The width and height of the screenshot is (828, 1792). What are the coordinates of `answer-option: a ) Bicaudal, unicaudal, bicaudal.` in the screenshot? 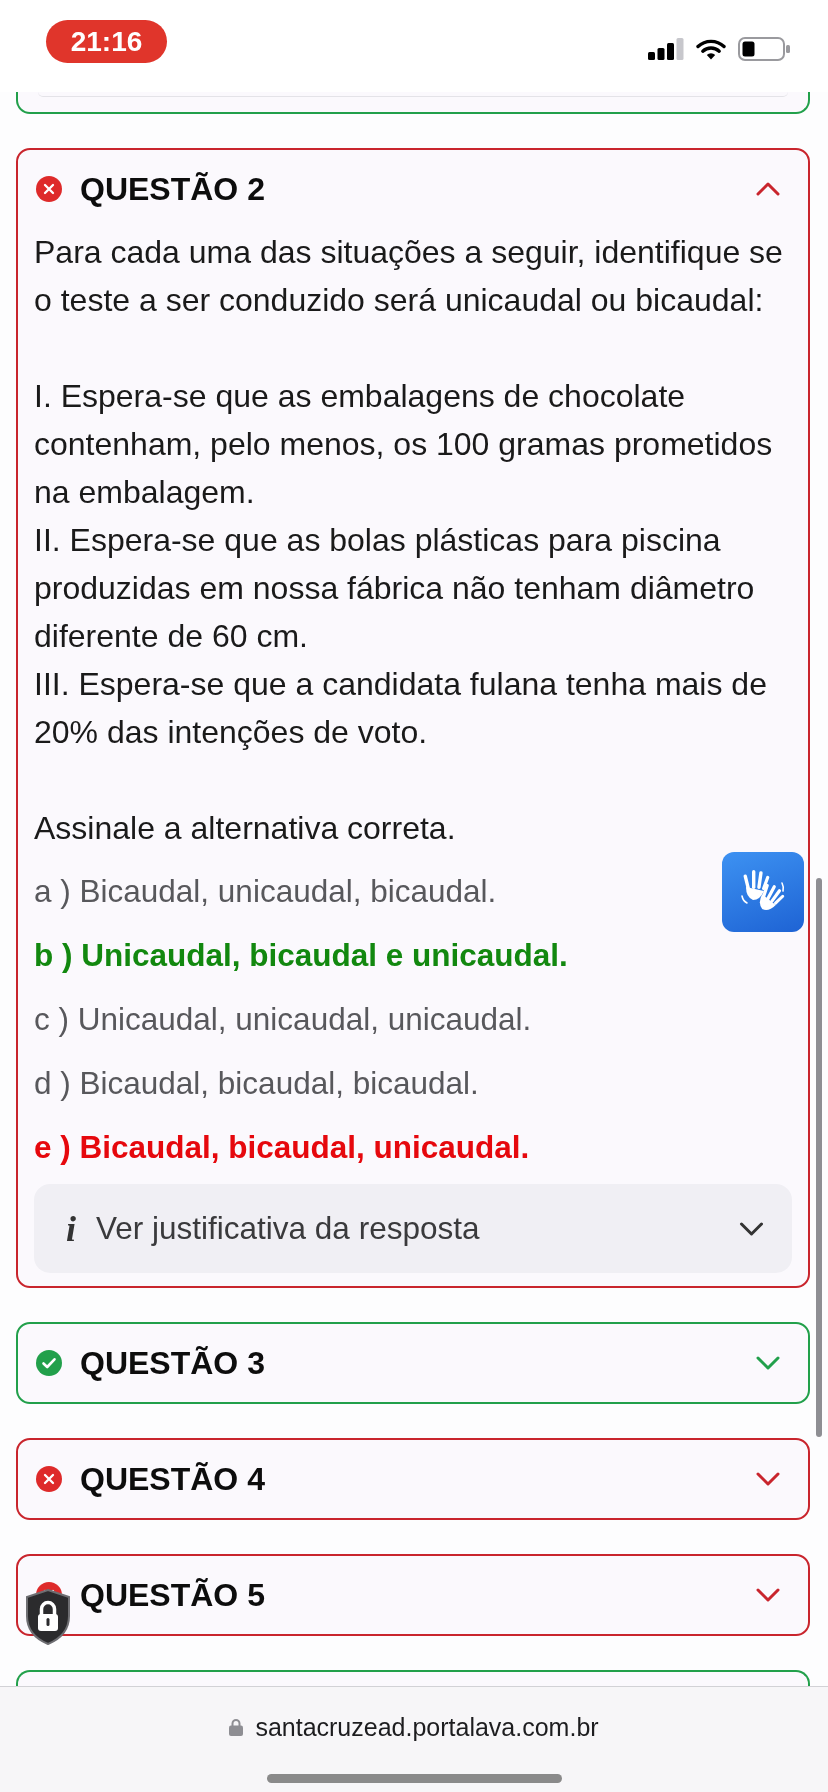 It's located at (265, 891).